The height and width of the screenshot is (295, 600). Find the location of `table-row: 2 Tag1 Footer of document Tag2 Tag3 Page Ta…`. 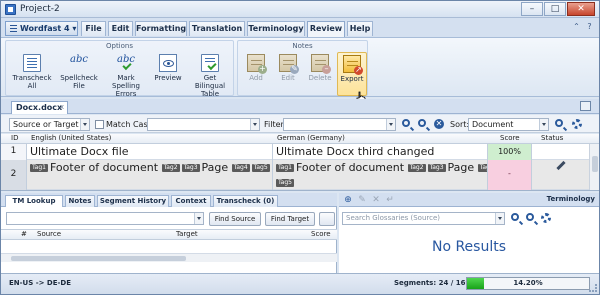

table-row: 2 Tag1 Footer of document Tag2 Tag3 Page Ta… is located at coordinates (295, 175).